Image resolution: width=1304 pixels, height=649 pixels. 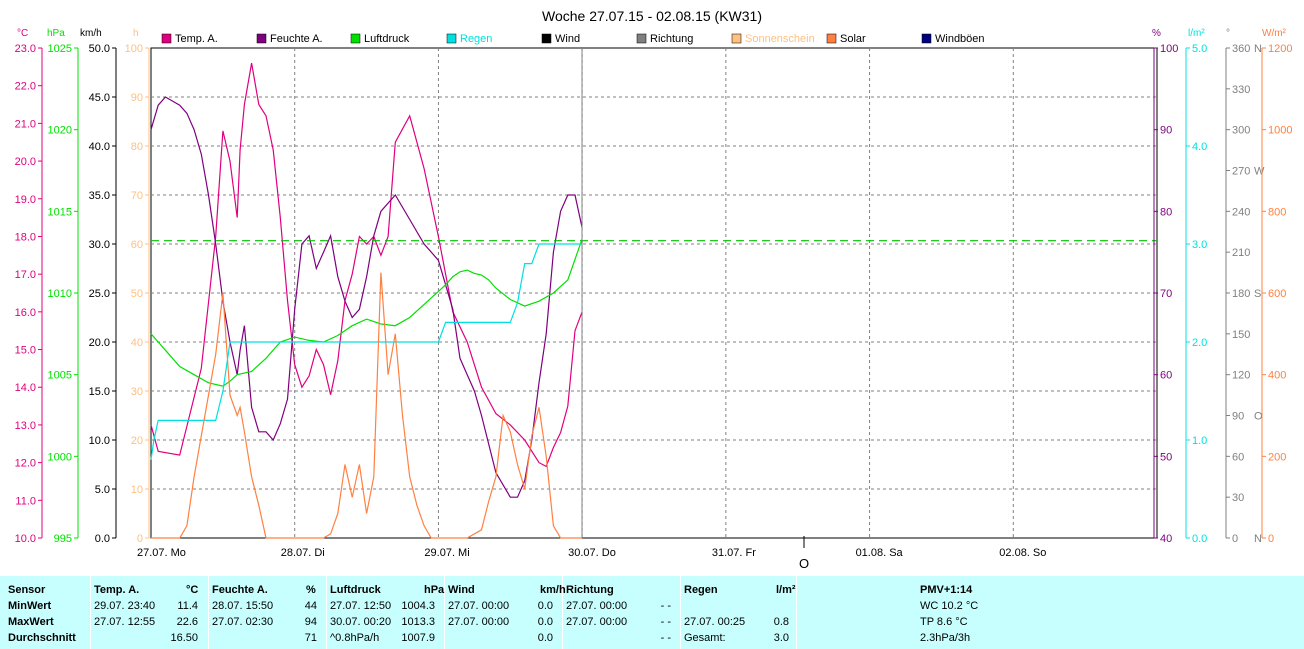 I want to click on axis-tick-label: 23.0, so click(x=25, y=49).